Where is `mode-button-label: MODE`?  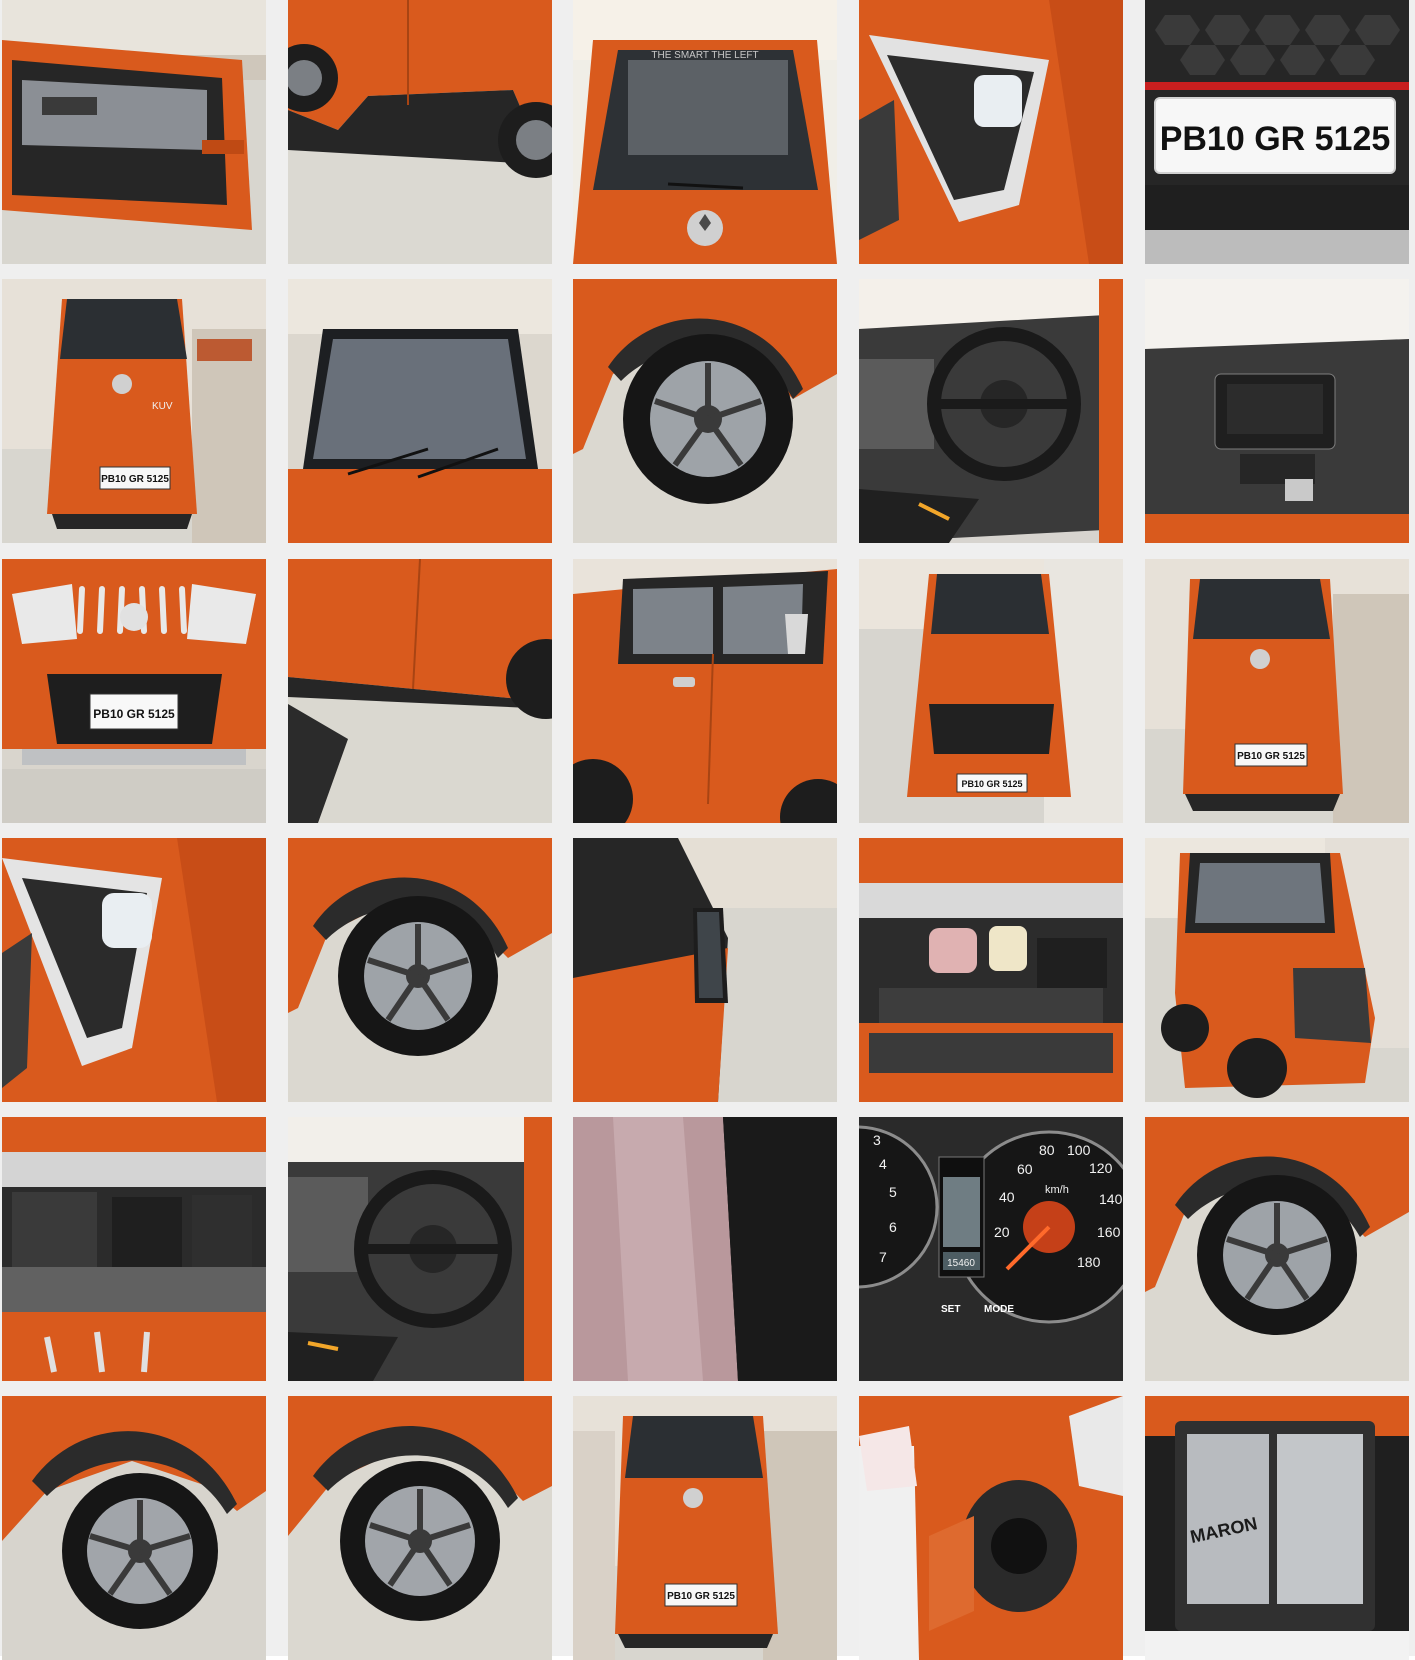
mode-button-label: MODE is located at coordinates (999, 1309).